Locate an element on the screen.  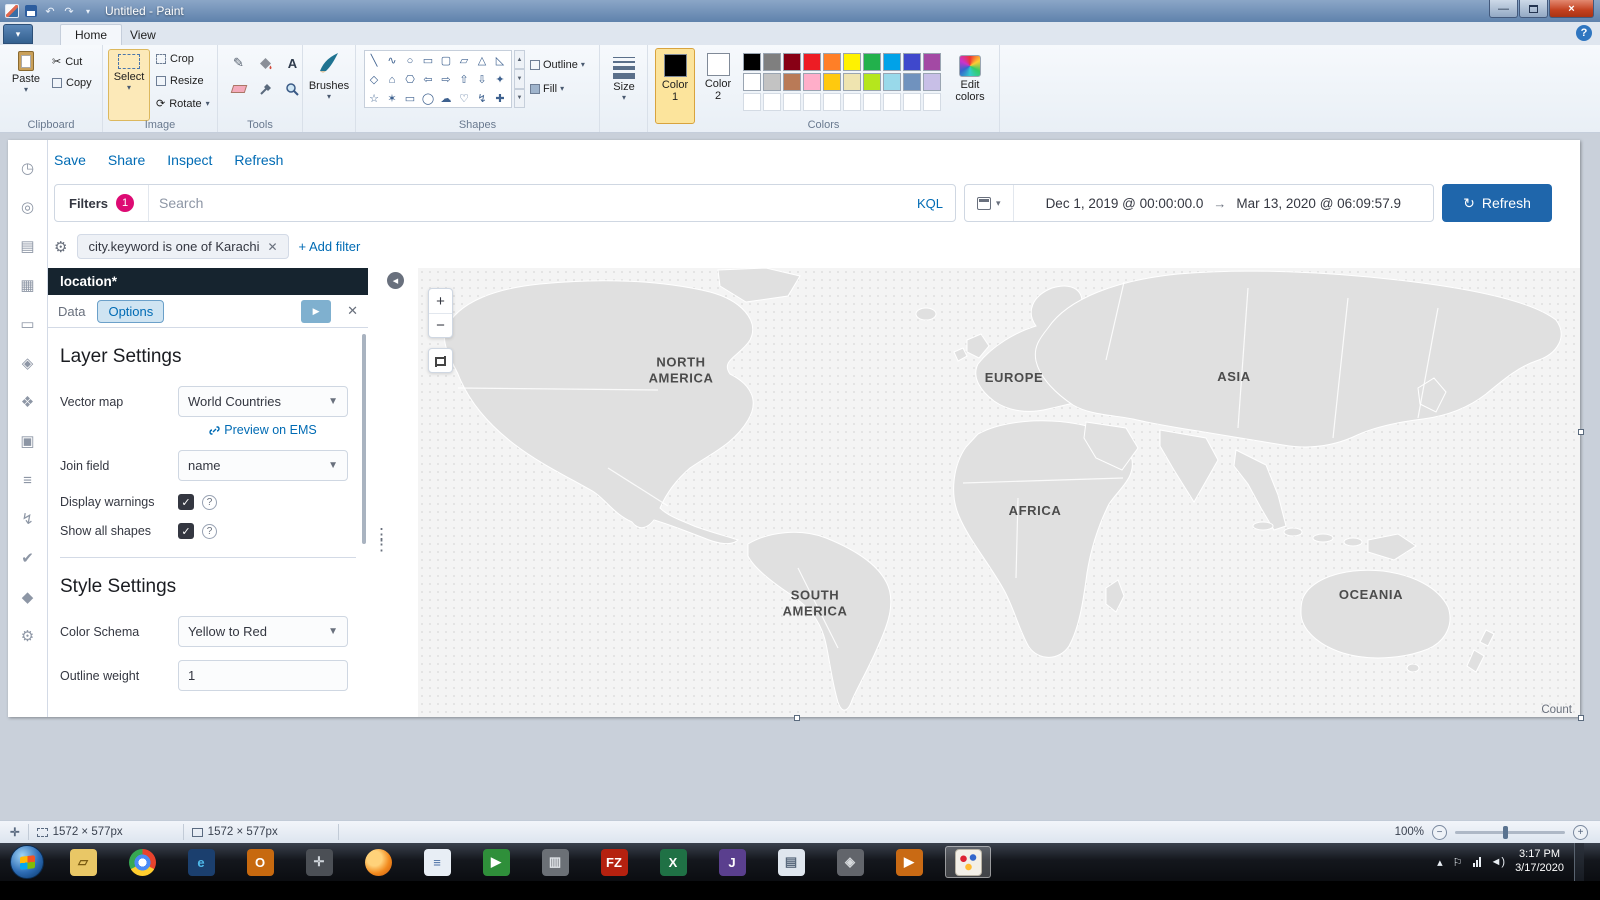
brushes-button: Brushes ▾ is located at coordinates (329, 75).